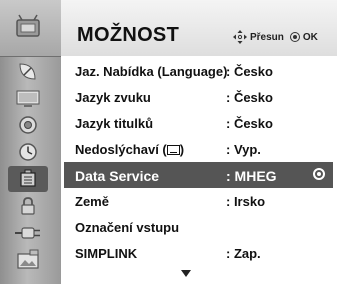 Image resolution: width=337 pixels, height=284 pixels. I want to click on hint-ok-label: OK, so click(310, 37).